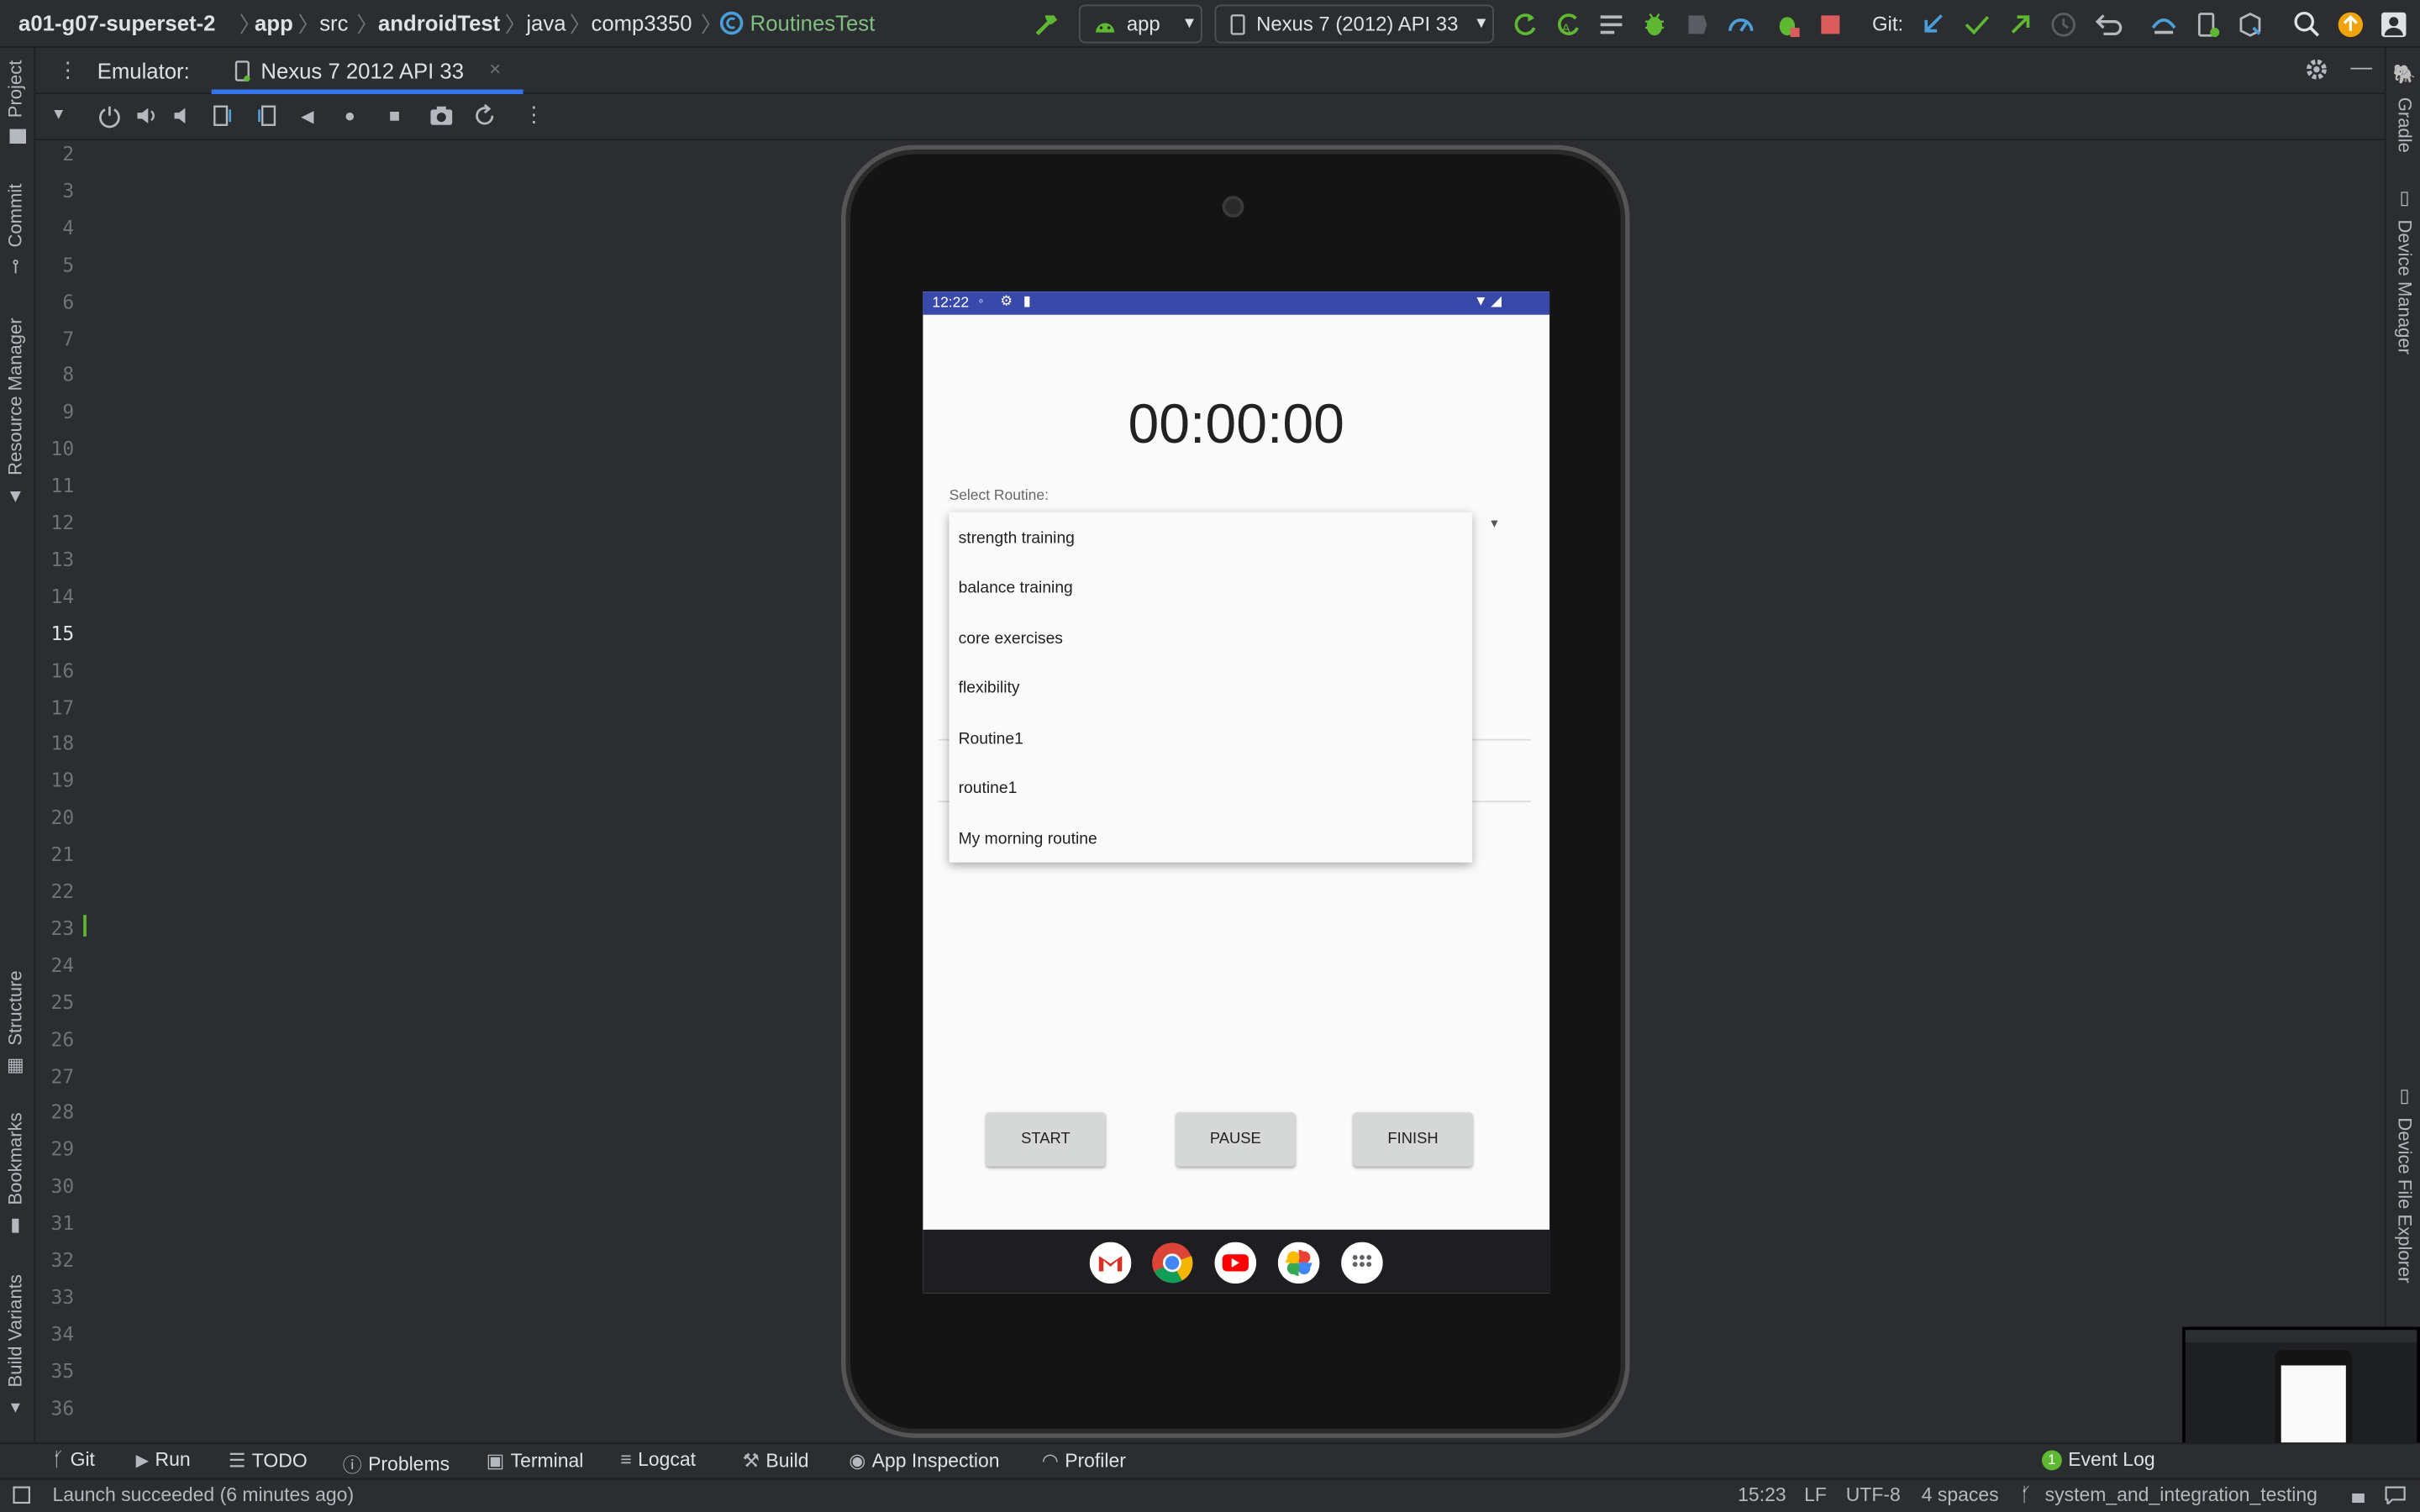  I want to click on device-icon: ▯, so click(2404, 197).